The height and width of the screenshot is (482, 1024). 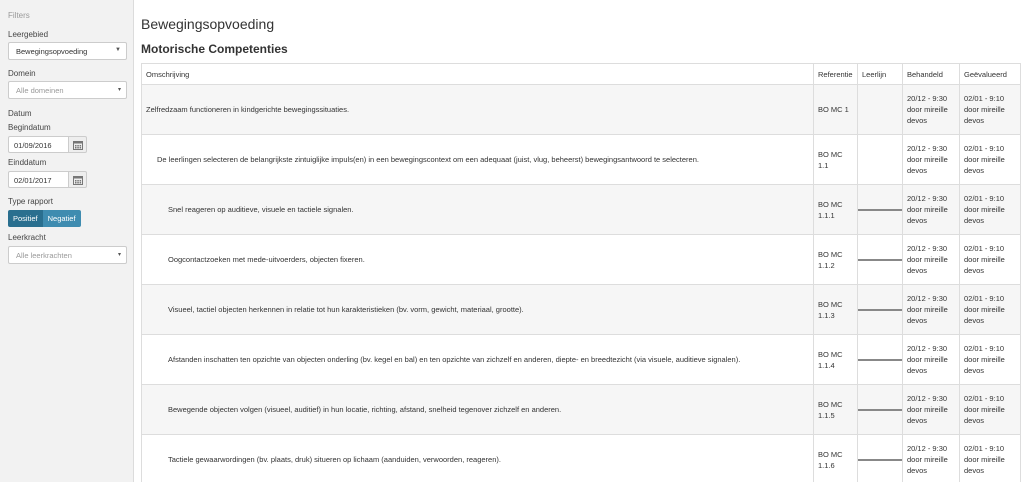 I want to click on leergebied-select: Bewegingsopvoeding ▼, so click(x=67, y=51).